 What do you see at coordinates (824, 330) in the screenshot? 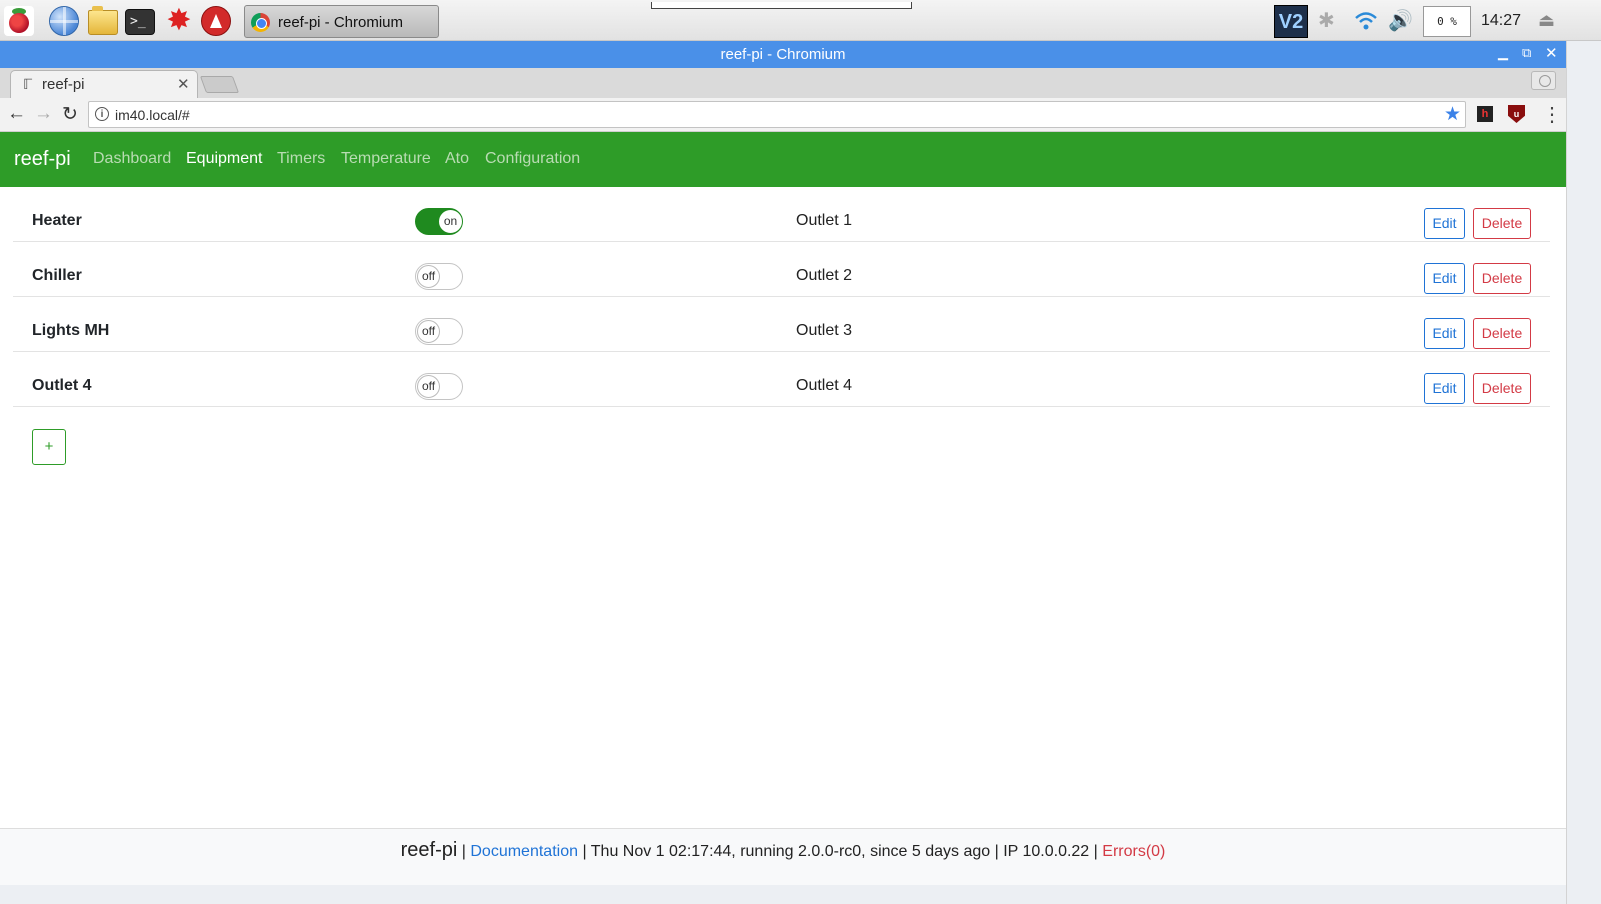
I see `equipment-outlet: Outlet 3` at bounding box center [824, 330].